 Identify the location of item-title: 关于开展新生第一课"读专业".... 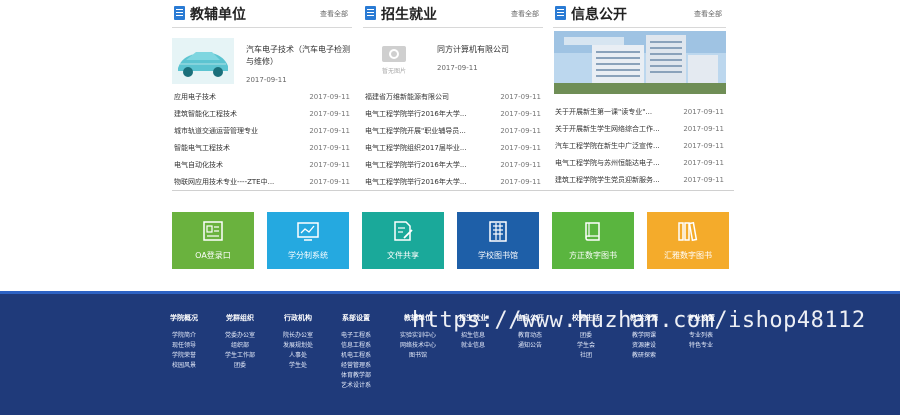
(604, 112).